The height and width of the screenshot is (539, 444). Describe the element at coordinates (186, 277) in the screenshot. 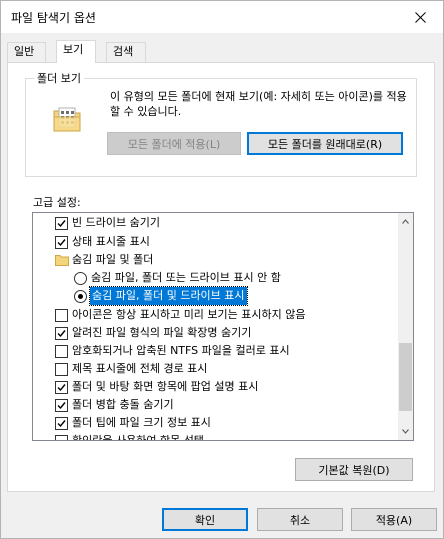

I see `item-label: 숨김 파일, 폴더 또는 드라이브 표시 안 함` at that location.